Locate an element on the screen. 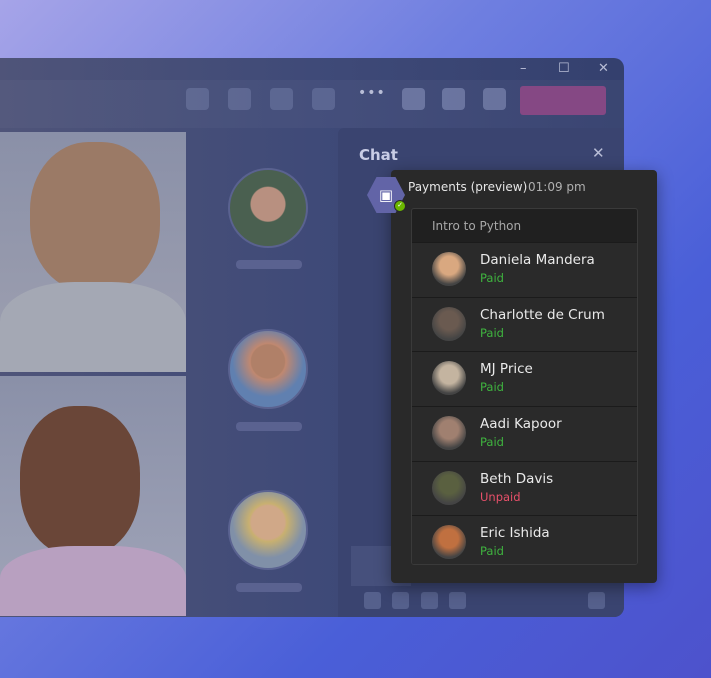  student-row: Eric Ishida Paid is located at coordinates (524, 539).